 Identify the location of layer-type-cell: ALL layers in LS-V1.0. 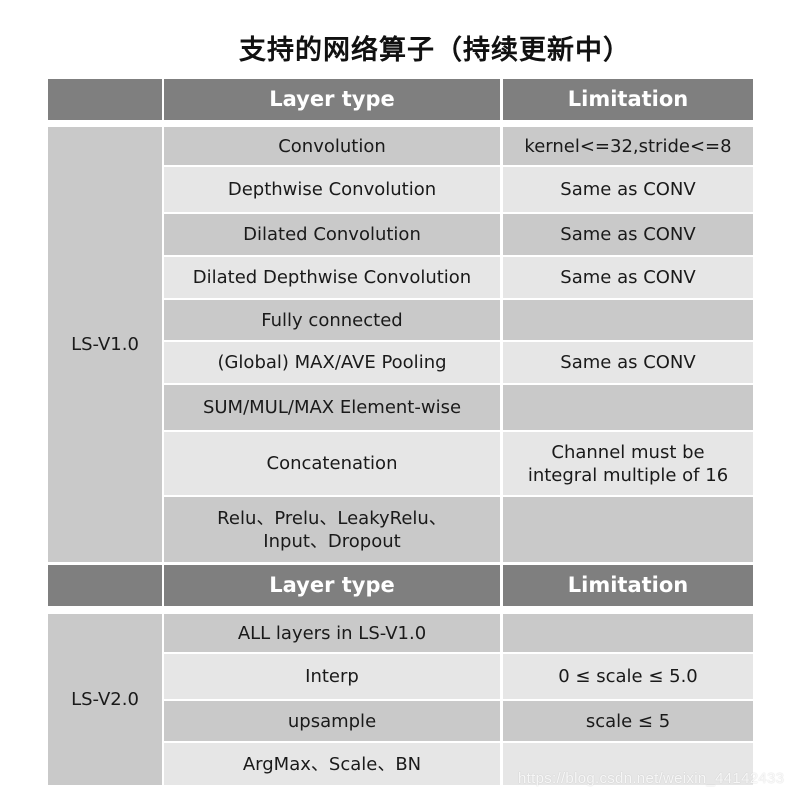
(332, 633).